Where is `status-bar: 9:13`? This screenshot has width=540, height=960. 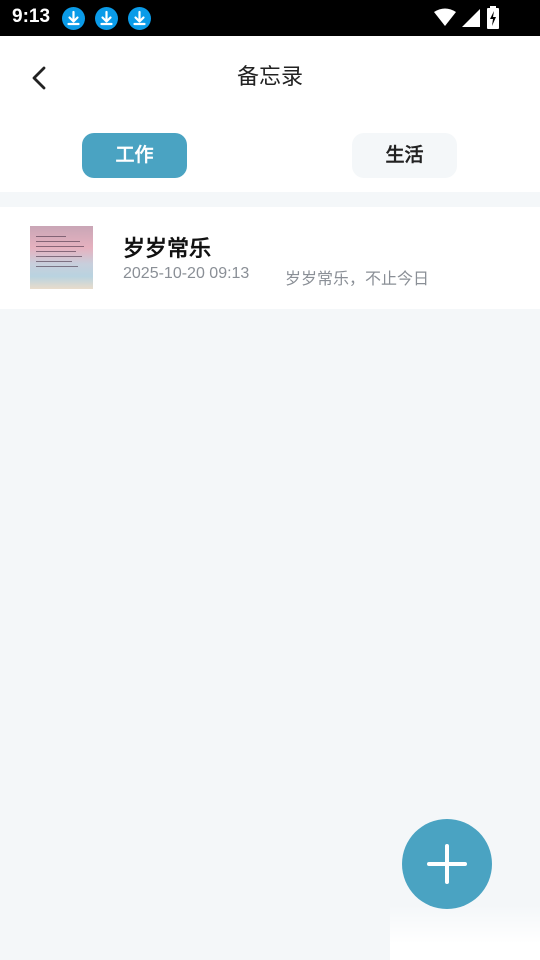
status-bar: 9:13 is located at coordinates (270, 18).